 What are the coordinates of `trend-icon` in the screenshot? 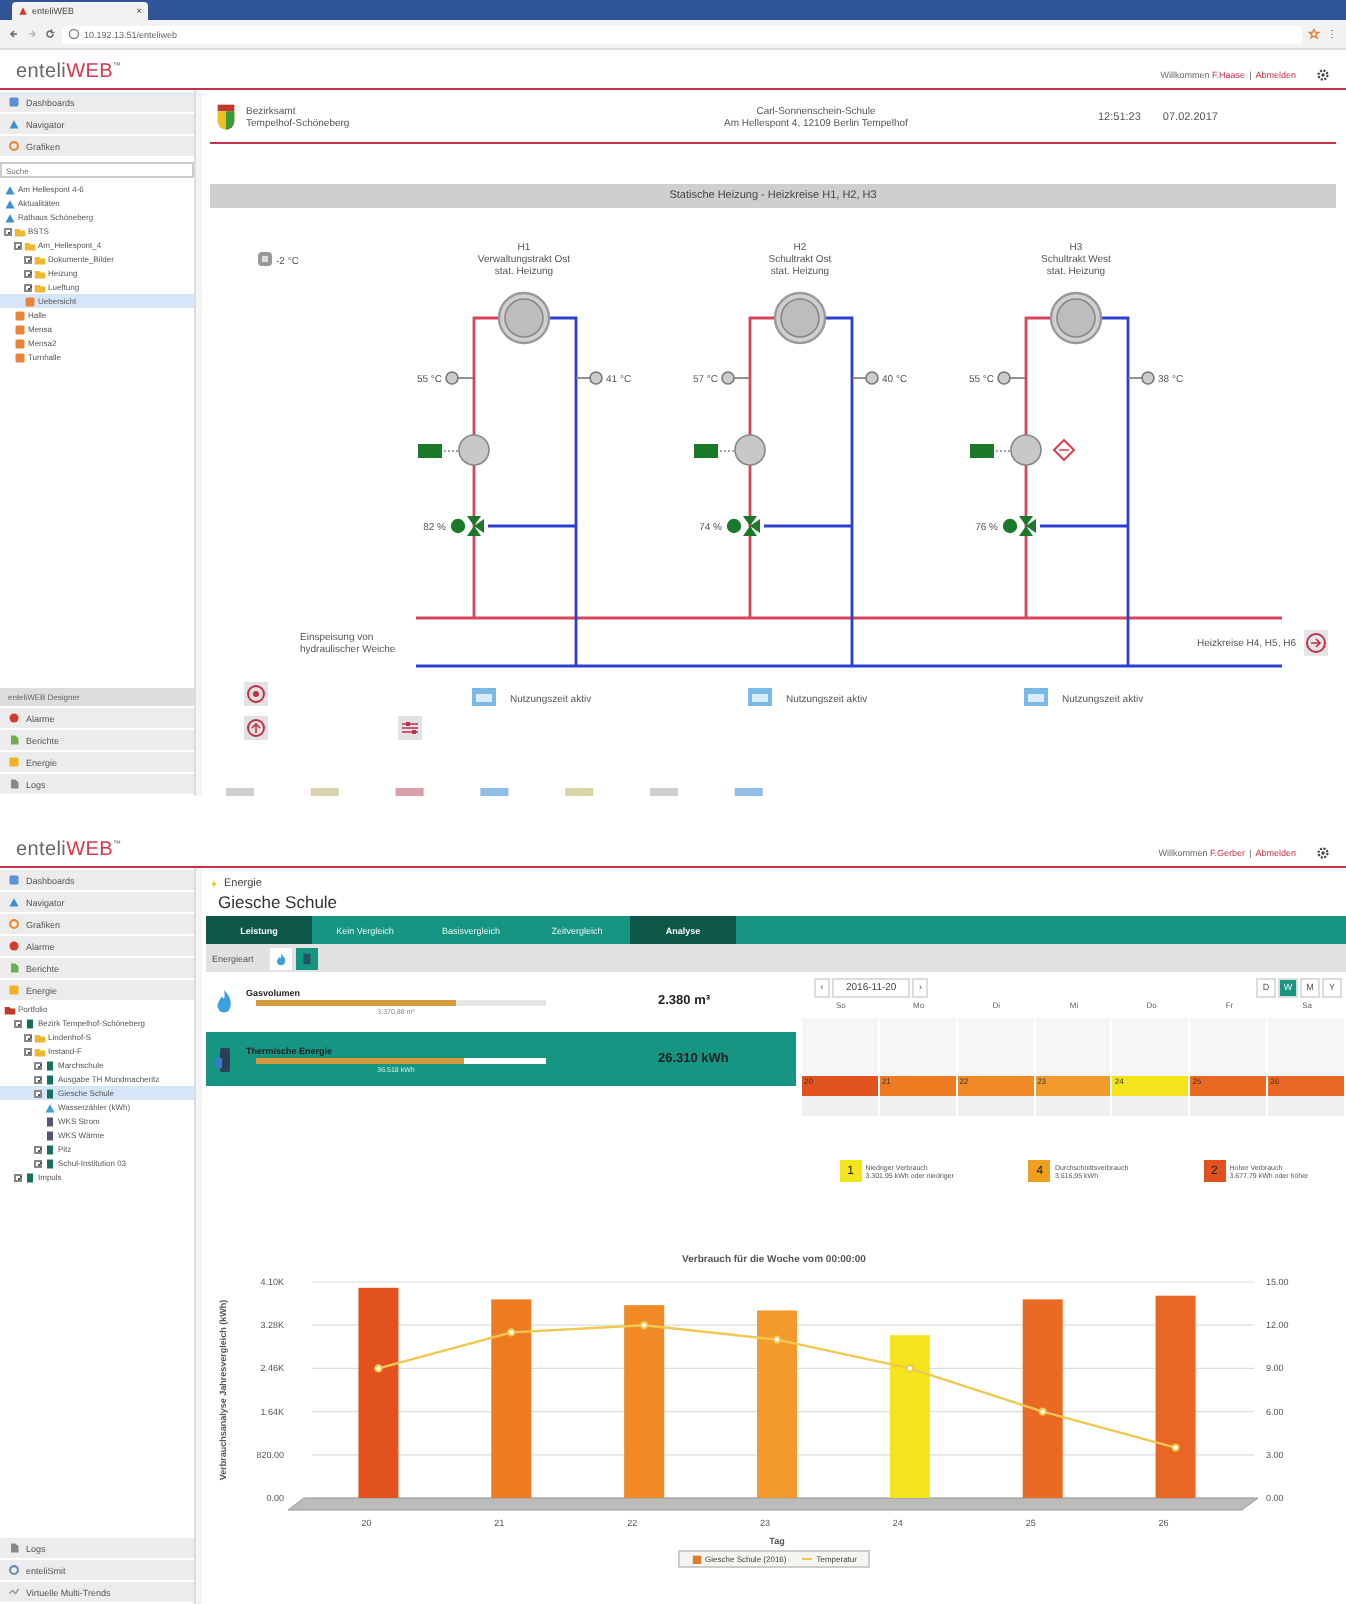 It's located at (14, 1592).